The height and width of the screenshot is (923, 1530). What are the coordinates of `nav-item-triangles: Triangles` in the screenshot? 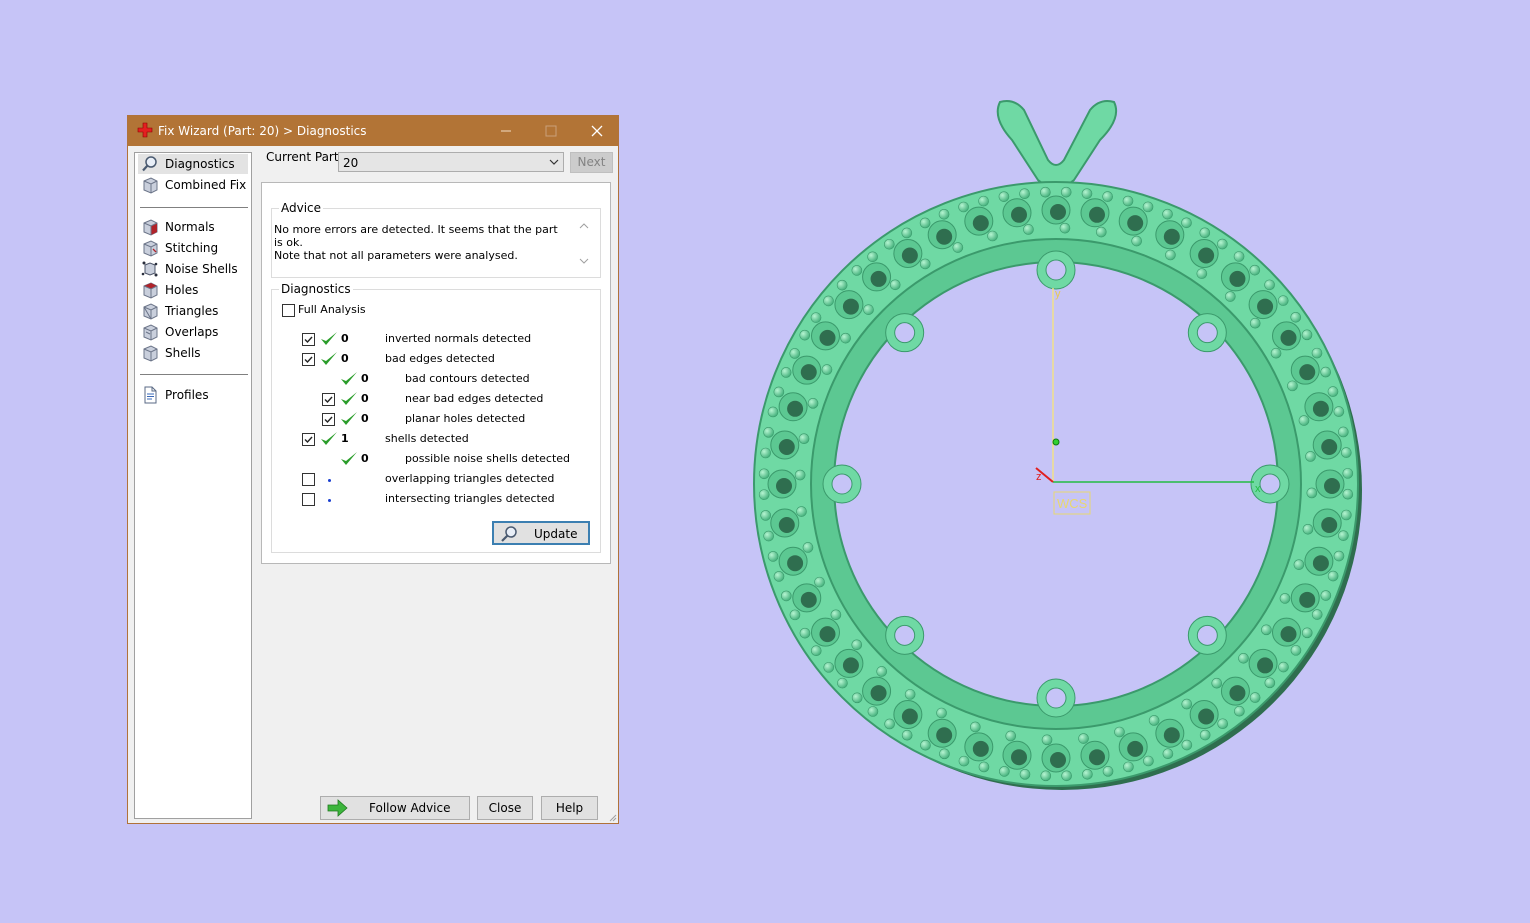 It's located at (193, 311).